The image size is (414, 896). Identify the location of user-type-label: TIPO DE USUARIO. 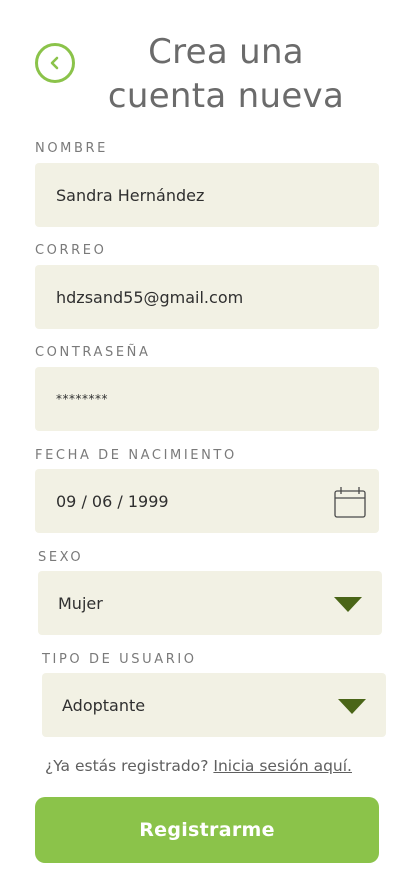
(119, 659).